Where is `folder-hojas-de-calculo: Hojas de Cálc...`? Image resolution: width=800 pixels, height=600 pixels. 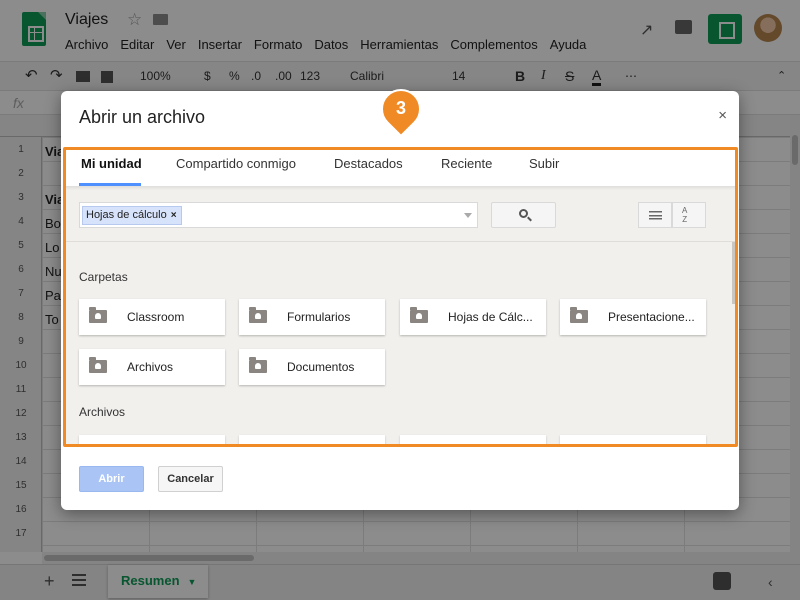
folder-hojas-de-calculo: Hojas de Cálc... is located at coordinates (473, 317).